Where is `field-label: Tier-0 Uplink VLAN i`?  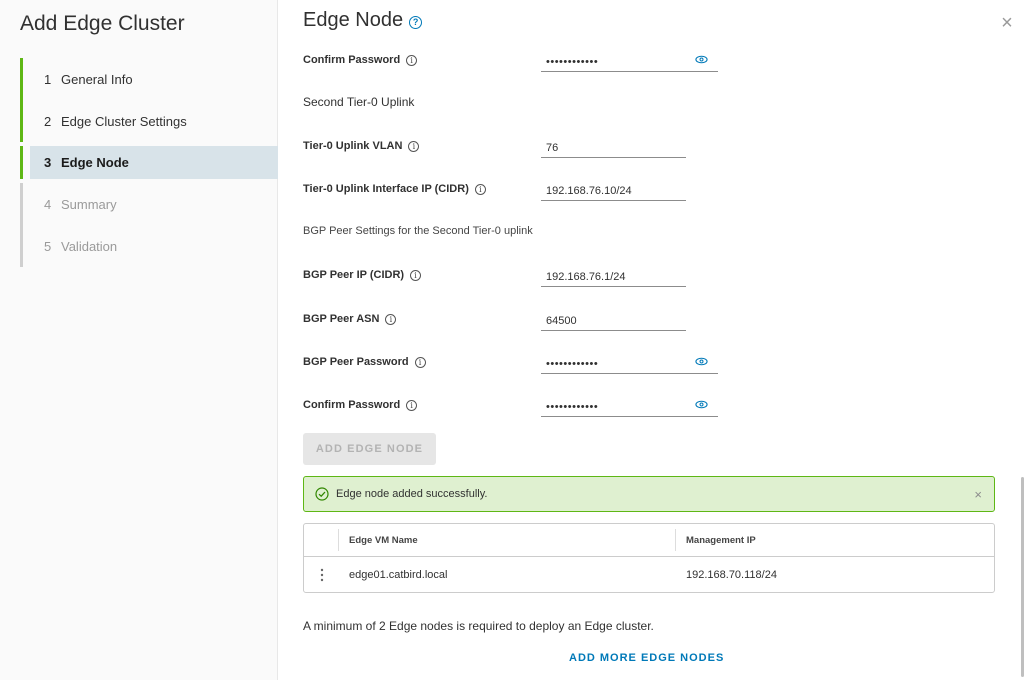
field-label: Tier-0 Uplink VLAN i is located at coordinates (361, 146).